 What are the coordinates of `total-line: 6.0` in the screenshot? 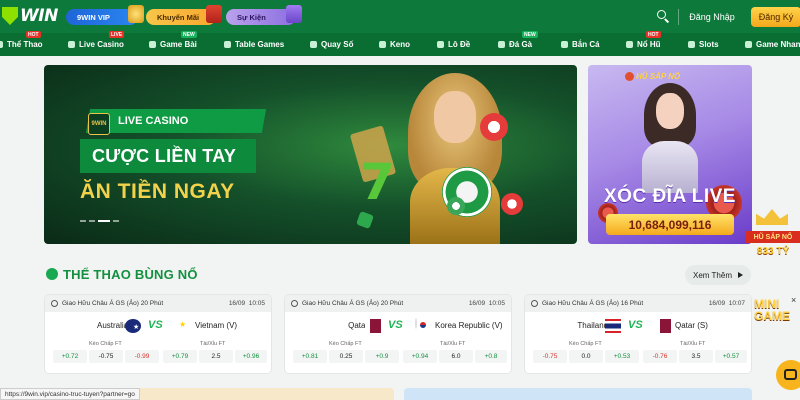 It's located at (456, 356).